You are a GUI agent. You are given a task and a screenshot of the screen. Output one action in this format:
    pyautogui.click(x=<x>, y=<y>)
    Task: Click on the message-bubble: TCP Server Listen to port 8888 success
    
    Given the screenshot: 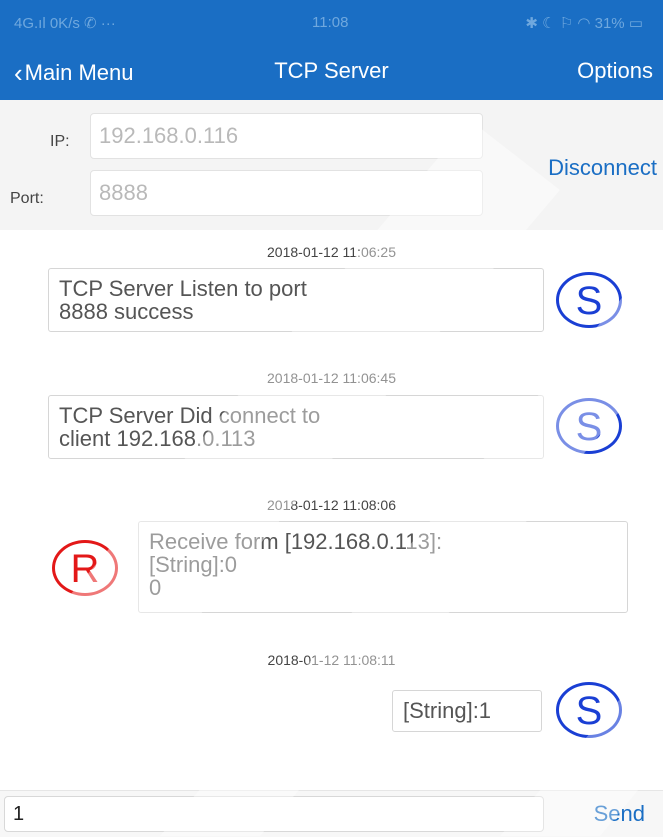 What is the action you would take?
    pyautogui.click(x=296, y=300)
    